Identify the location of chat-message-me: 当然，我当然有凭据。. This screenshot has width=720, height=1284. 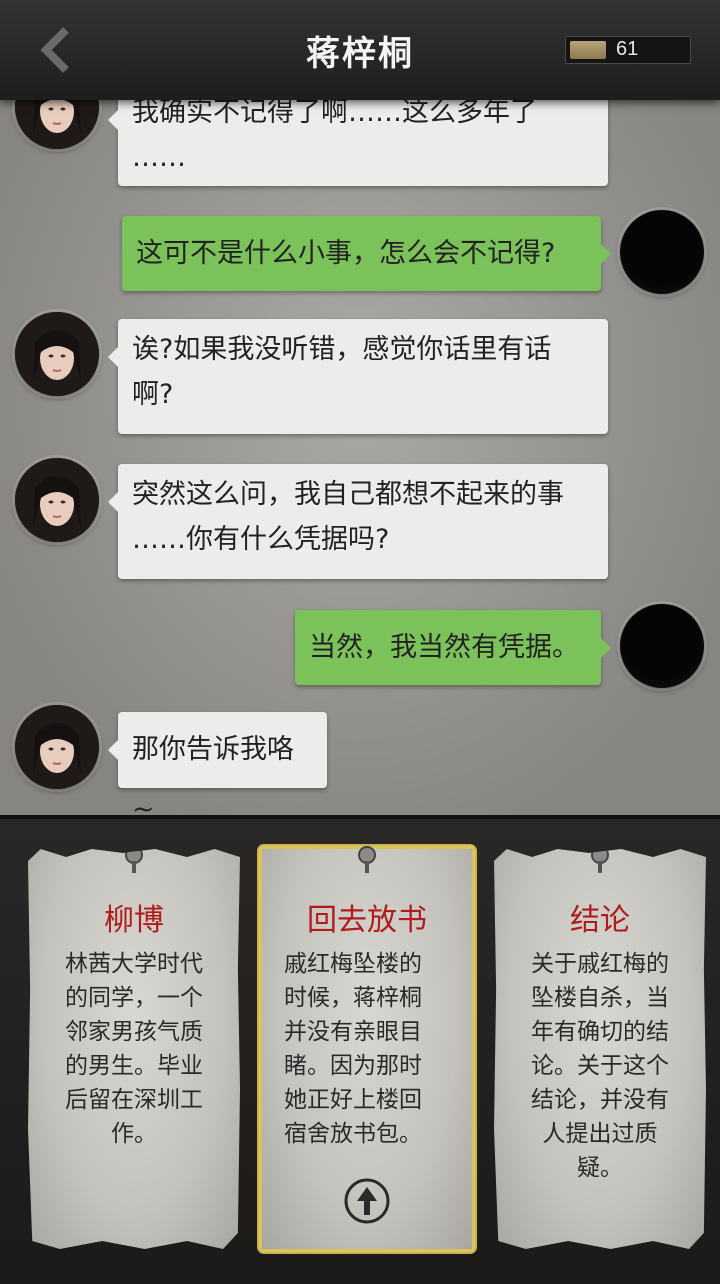
(453, 647).